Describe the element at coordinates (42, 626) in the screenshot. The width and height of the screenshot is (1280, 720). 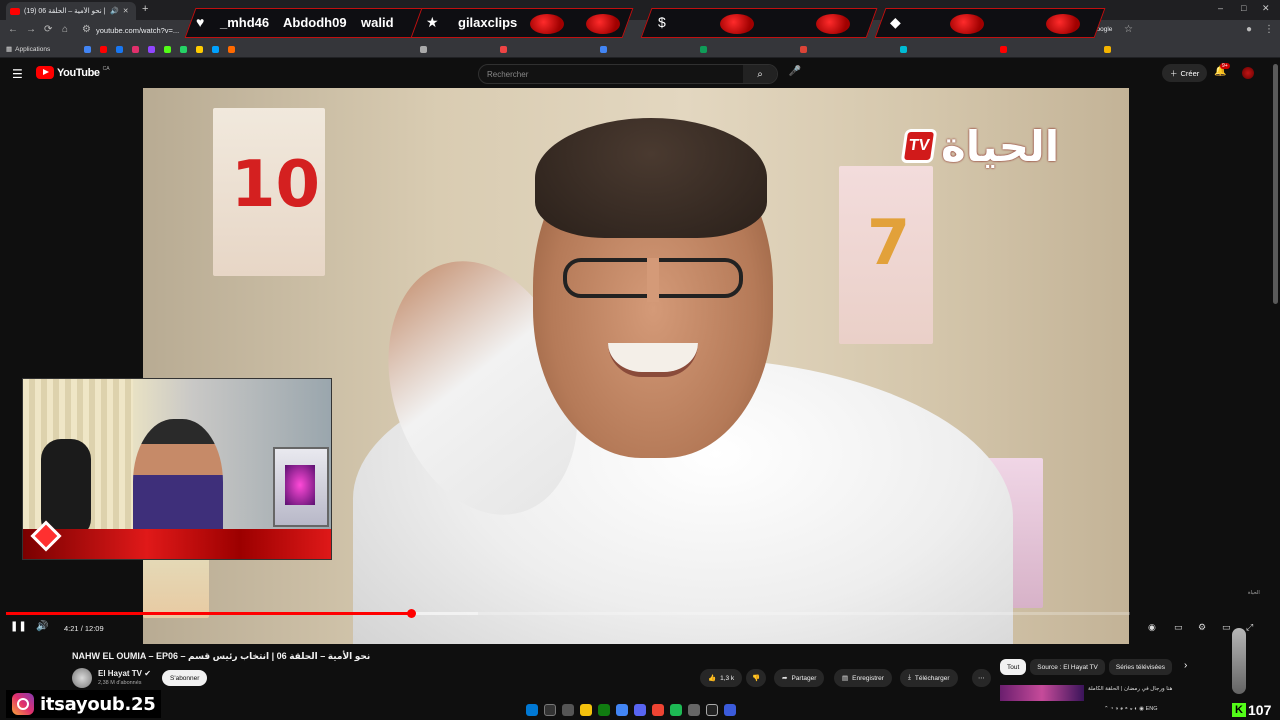
I see `volume-icon: 🔊` at that location.